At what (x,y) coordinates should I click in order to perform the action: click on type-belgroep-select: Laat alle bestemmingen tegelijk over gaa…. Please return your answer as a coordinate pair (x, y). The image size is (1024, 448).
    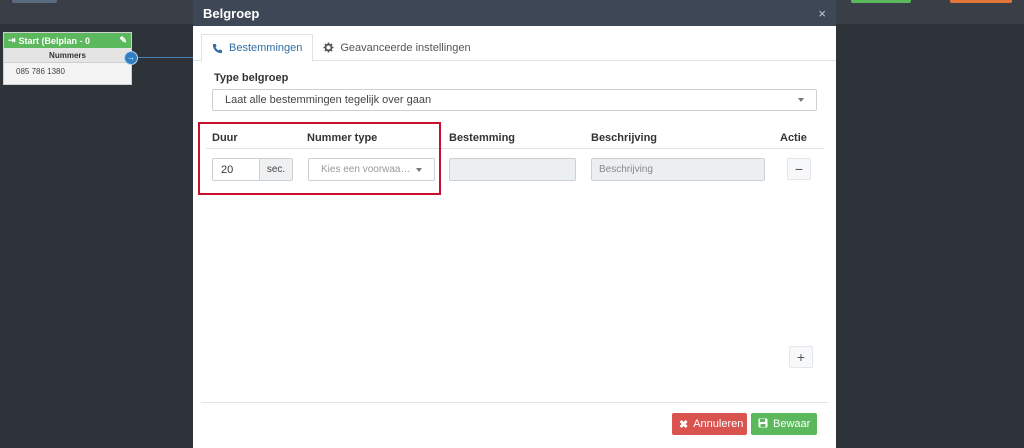
    Looking at the image, I should click on (514, 100).